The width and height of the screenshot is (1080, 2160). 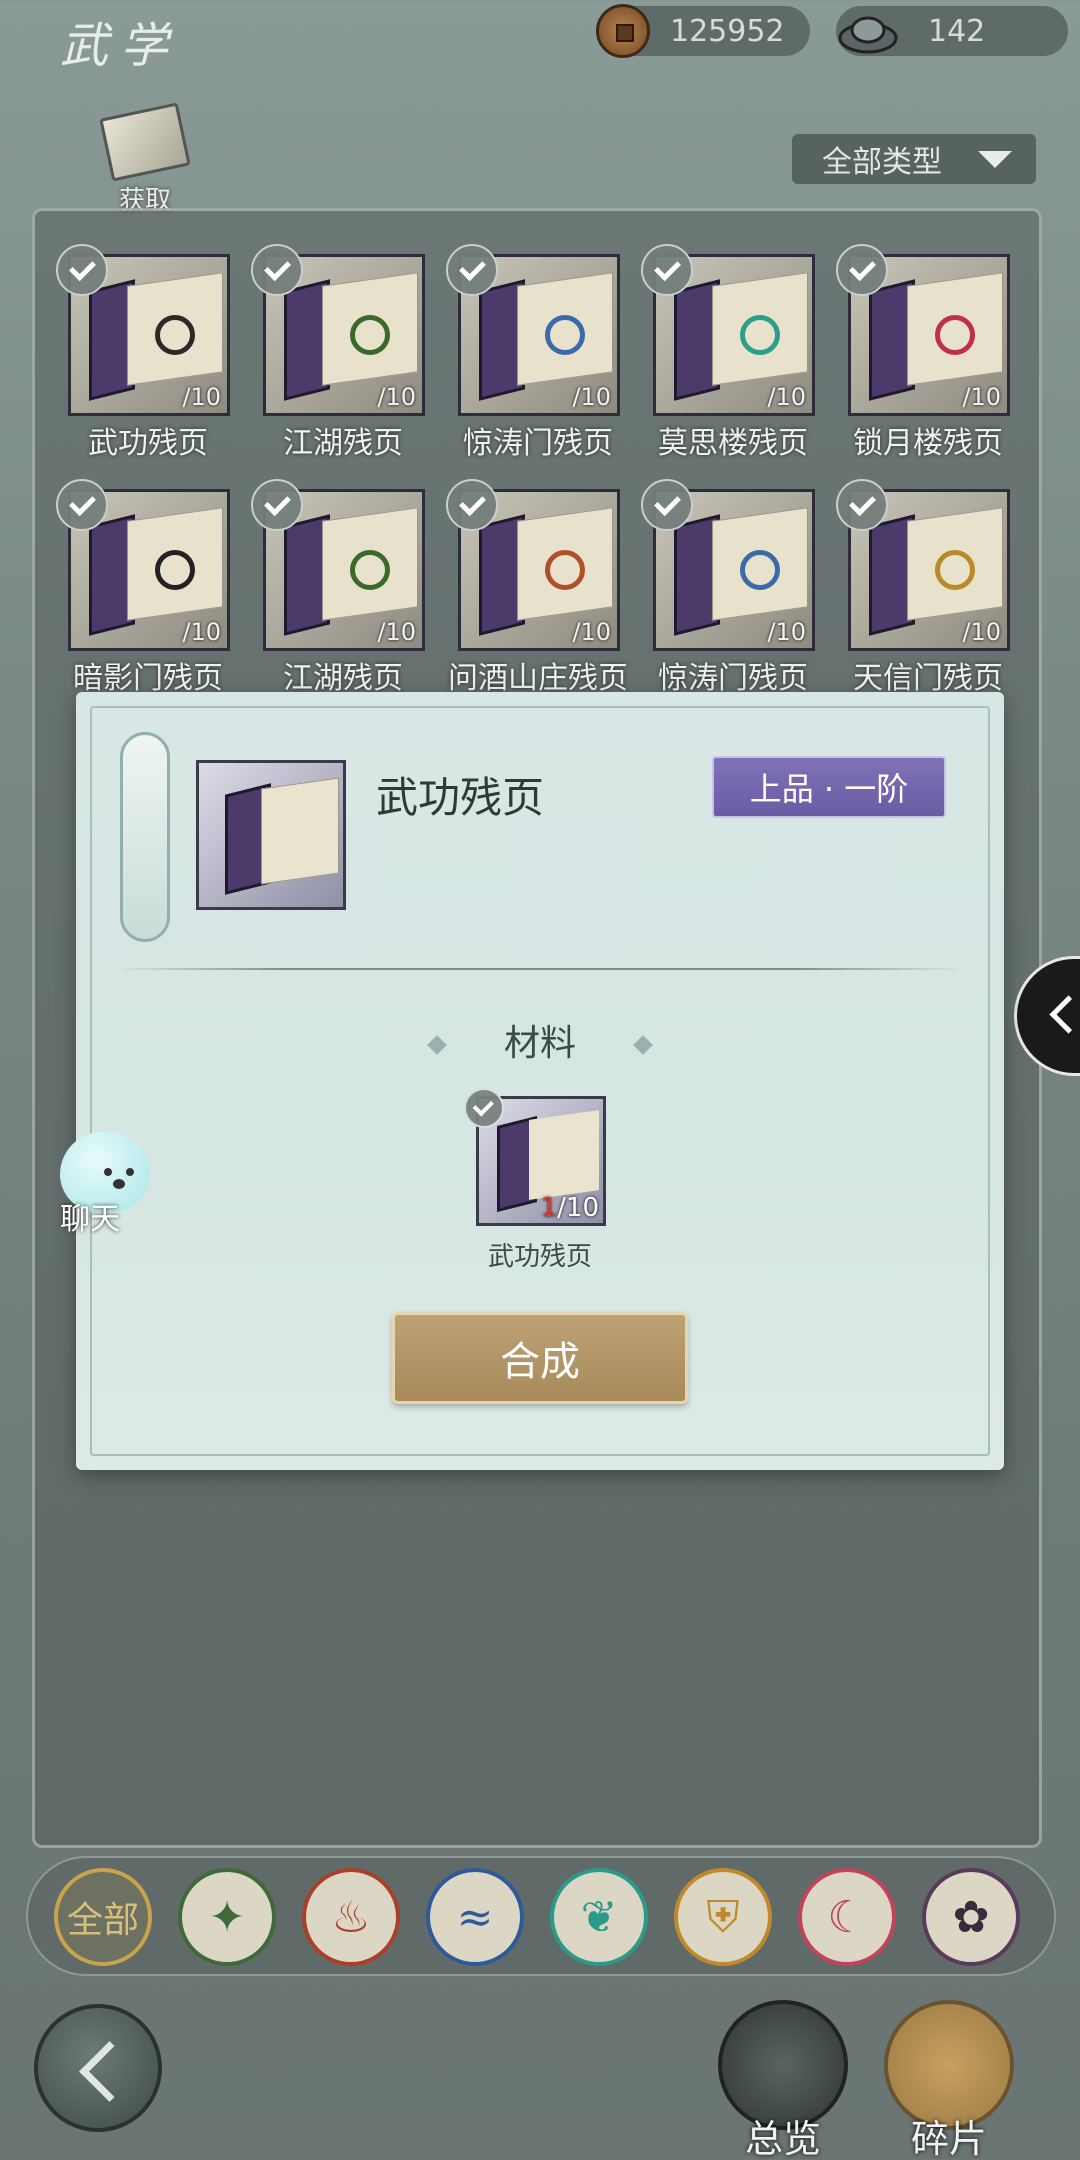 I want to click on overview-nav-button: 总览, so click(x=783, y=2080).